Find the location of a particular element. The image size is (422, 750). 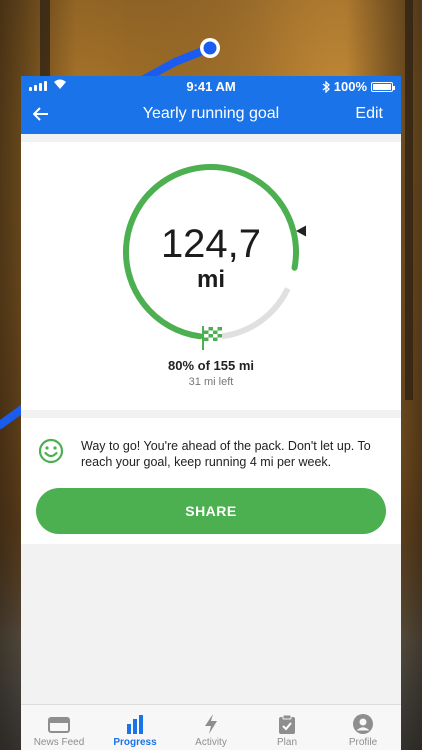

tab-label: Progress is located at coordinates (135, 742).